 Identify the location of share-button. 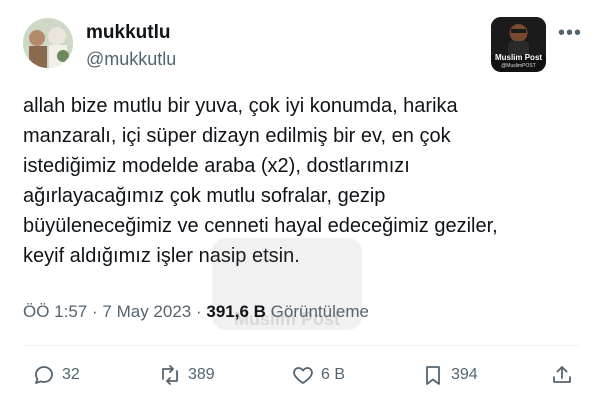
(562, 375).